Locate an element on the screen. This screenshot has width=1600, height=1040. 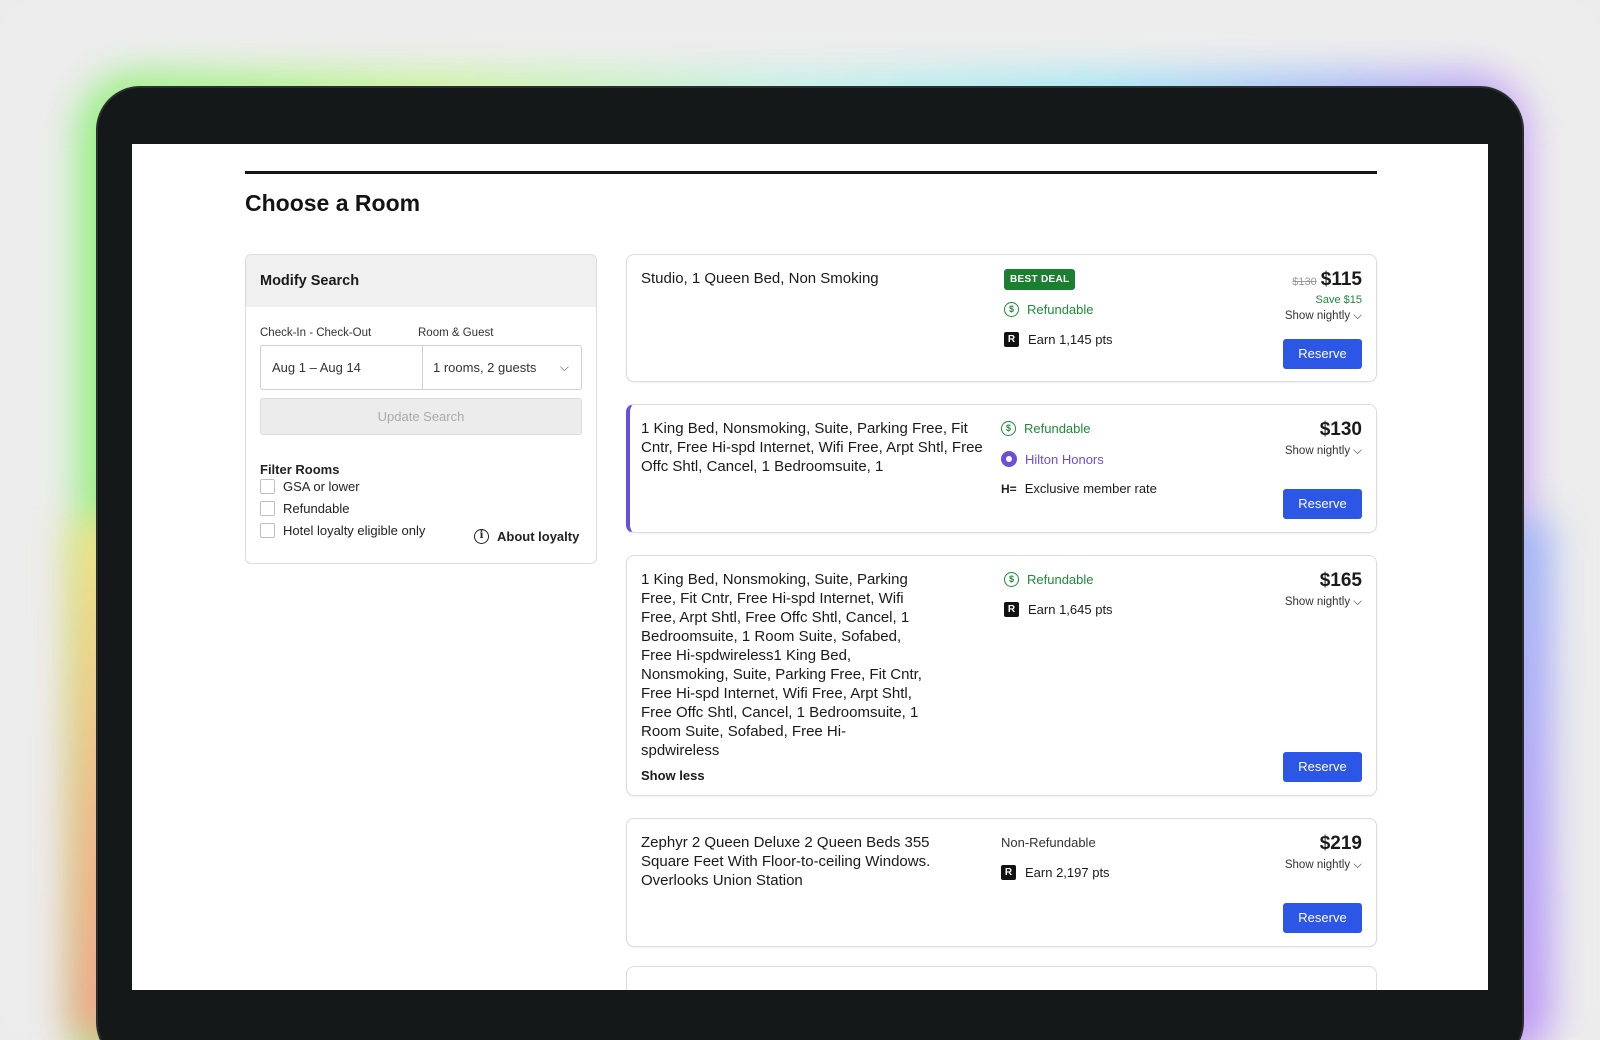
current-price: $219 is located at coordinates (1340, 843).